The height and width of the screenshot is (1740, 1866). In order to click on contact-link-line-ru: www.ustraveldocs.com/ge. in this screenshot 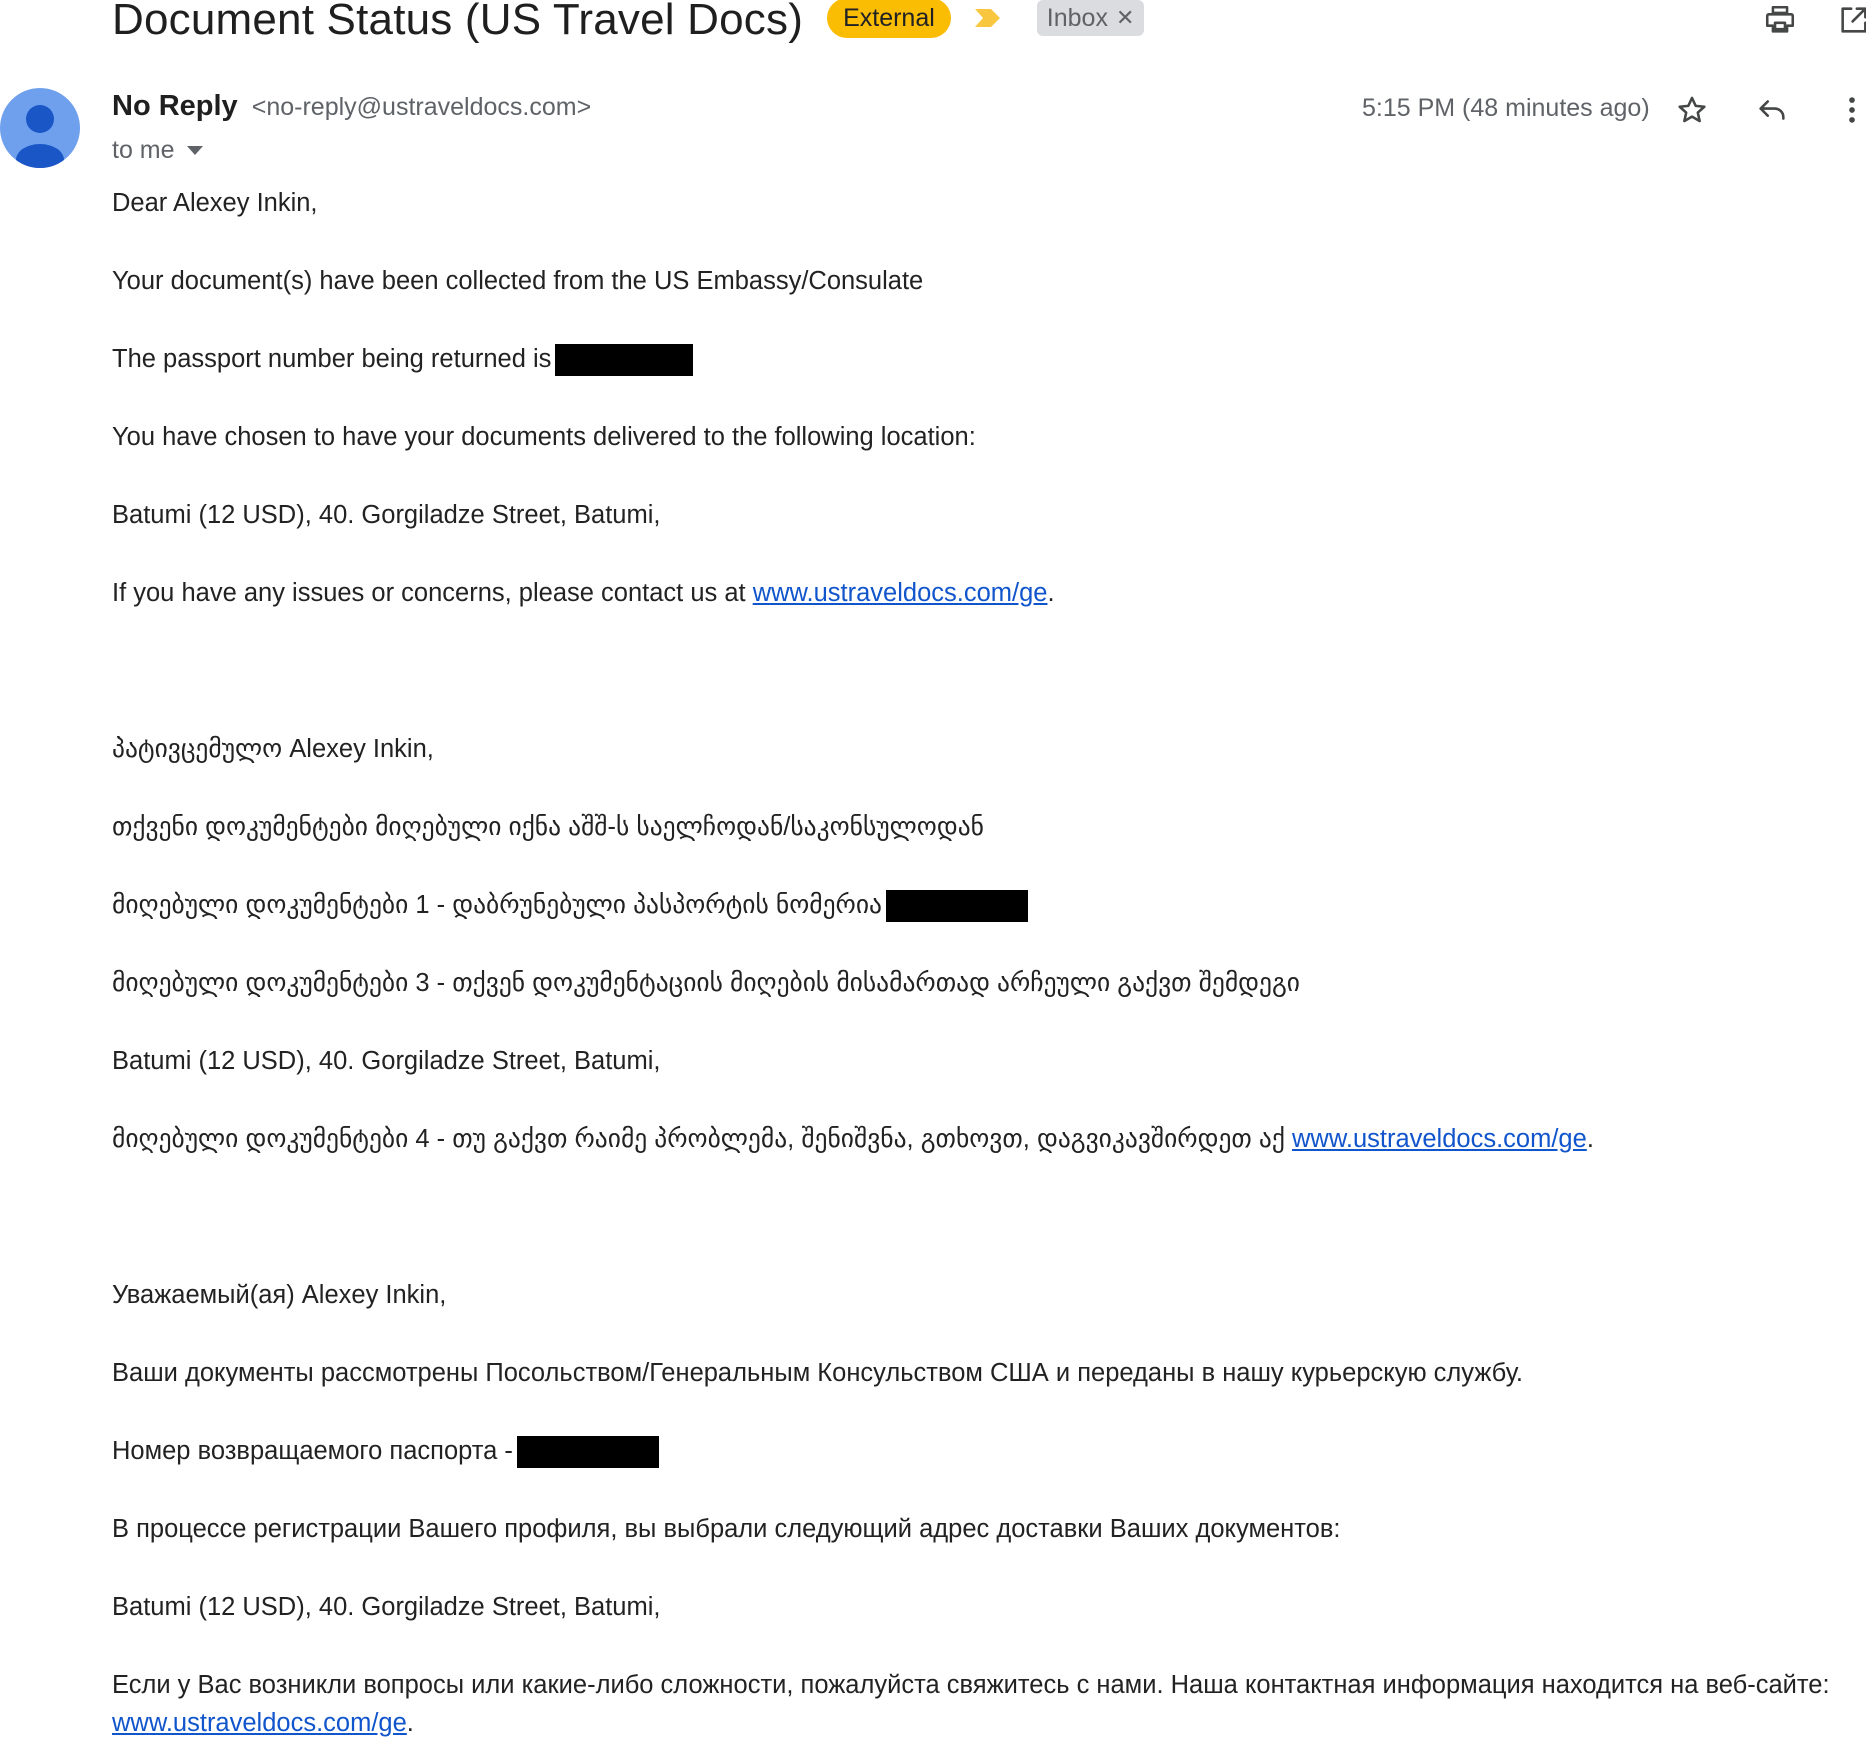, I will do `click(263, 1723)`.